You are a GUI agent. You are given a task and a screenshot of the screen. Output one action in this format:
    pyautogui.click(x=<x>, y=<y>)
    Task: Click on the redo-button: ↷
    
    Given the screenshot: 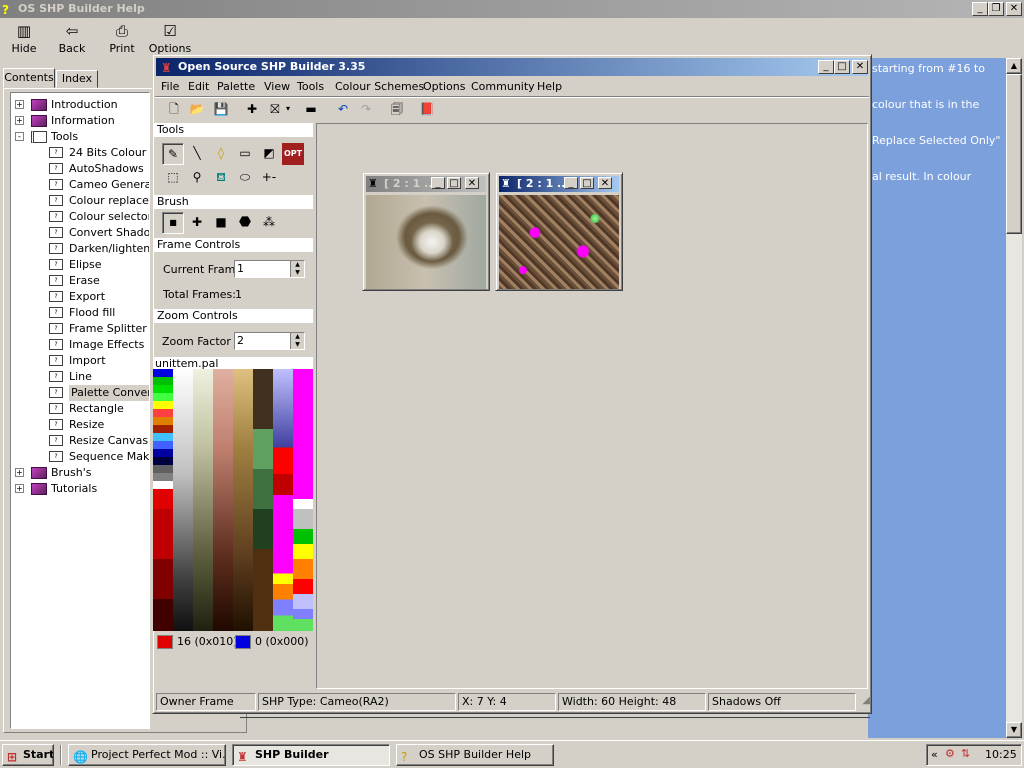 What is the action you would take?
    pyautogui.click(x=366, y=109)
    